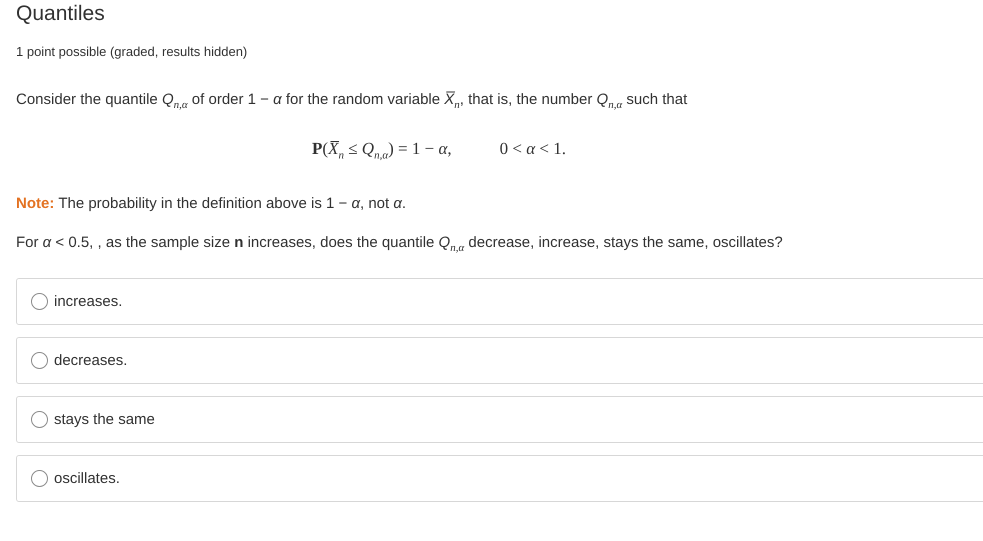 The height and width of the screenshot is (541, 983). I want to click on option-label: increases., so click(88, 301).